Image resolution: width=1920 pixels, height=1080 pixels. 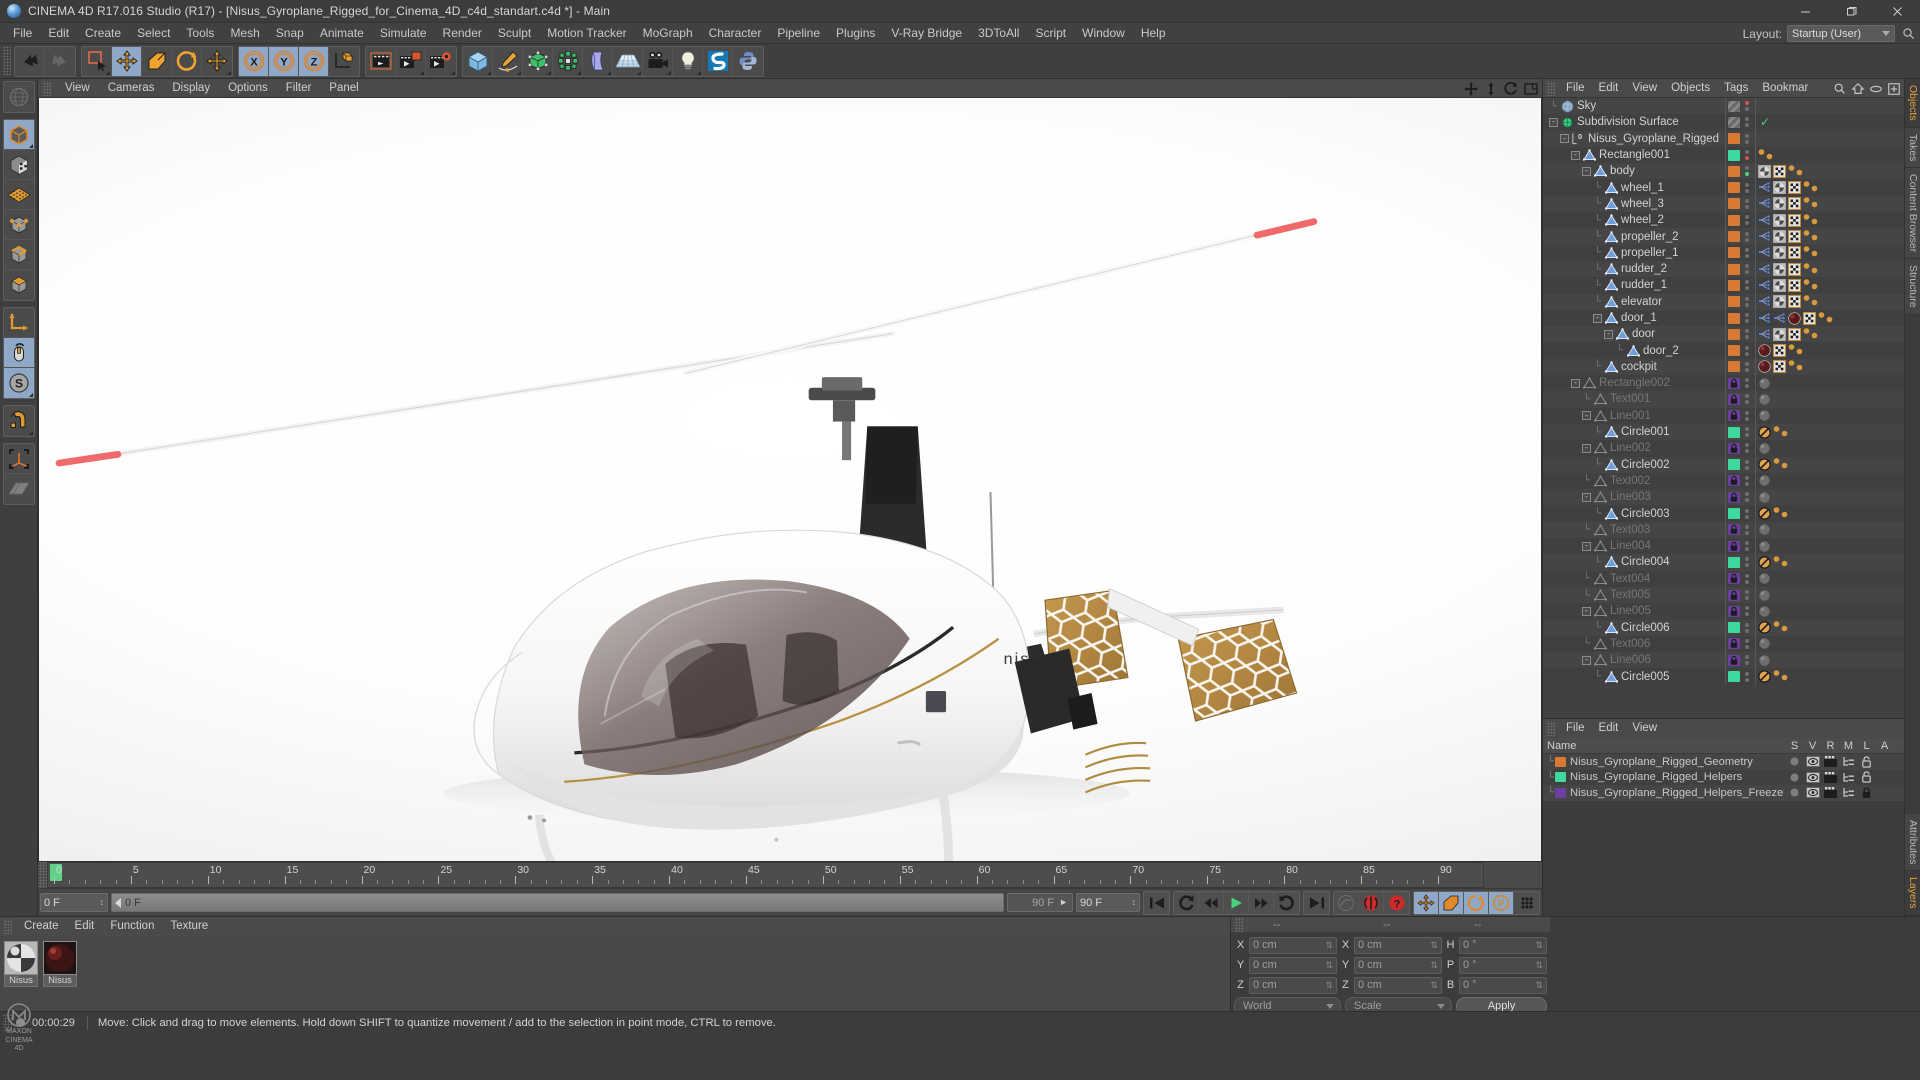 I want to click on tag-xpres-icon, so click(x=1779, y=318).